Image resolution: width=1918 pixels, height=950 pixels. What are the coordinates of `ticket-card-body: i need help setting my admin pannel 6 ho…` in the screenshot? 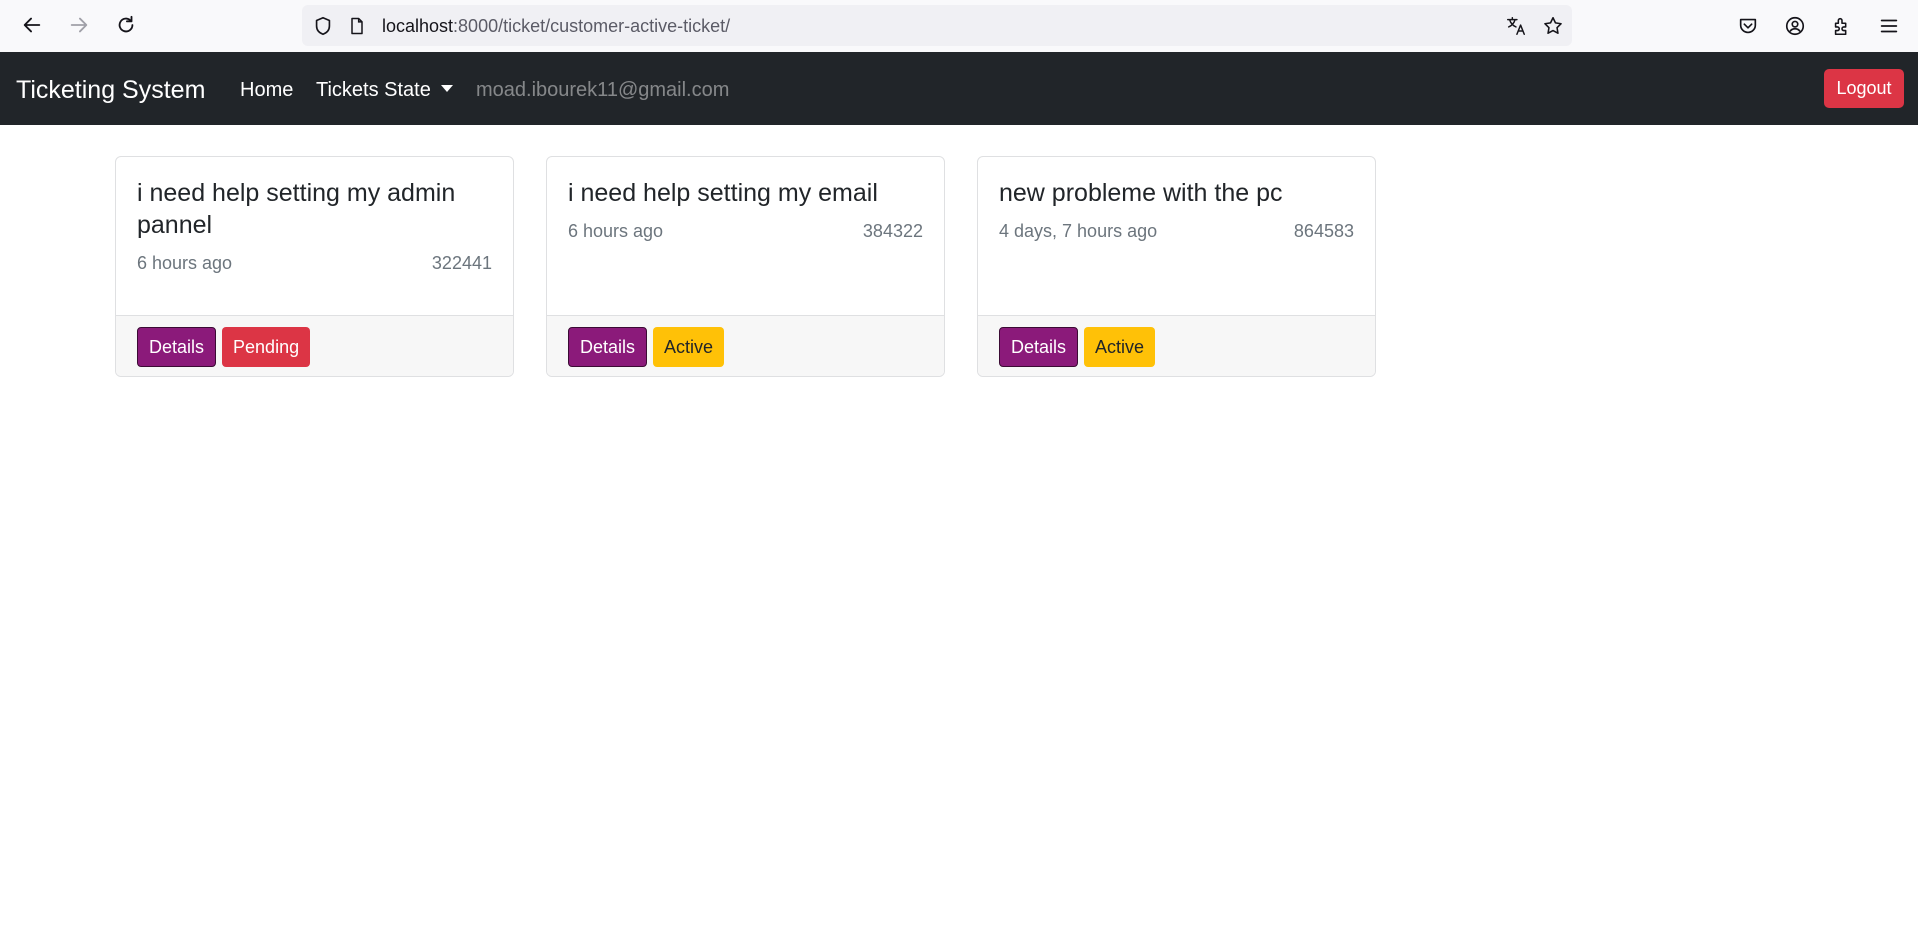 It's located at (314, 236).